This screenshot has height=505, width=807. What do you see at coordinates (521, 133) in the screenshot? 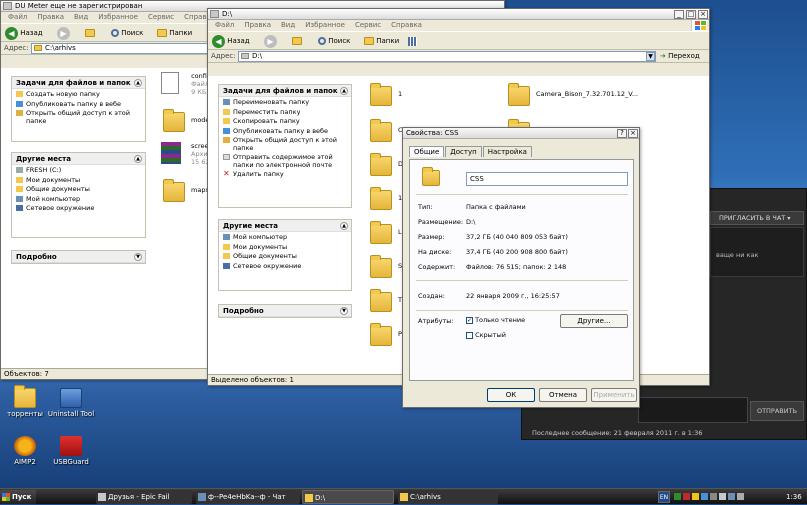
I see `dialog-titlebar: Свойства: CSS ? ×` at bounding box center [521, 133].